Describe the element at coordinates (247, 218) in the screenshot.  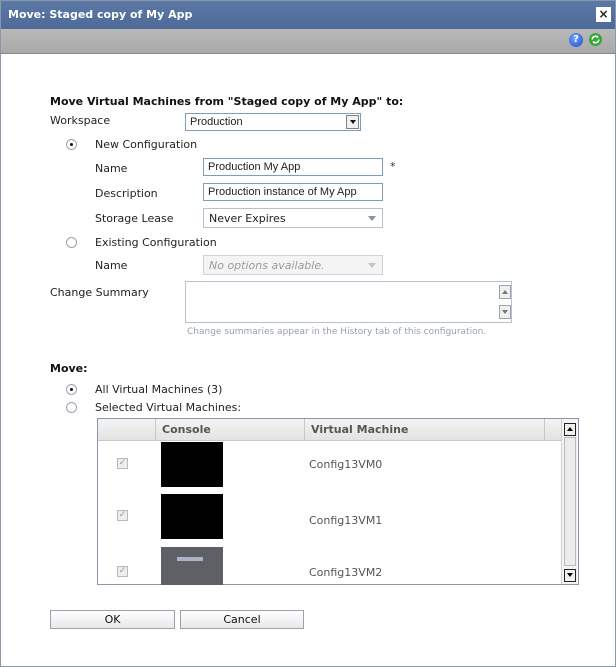
I see `storage-lease-value: Never Expires` at that location.